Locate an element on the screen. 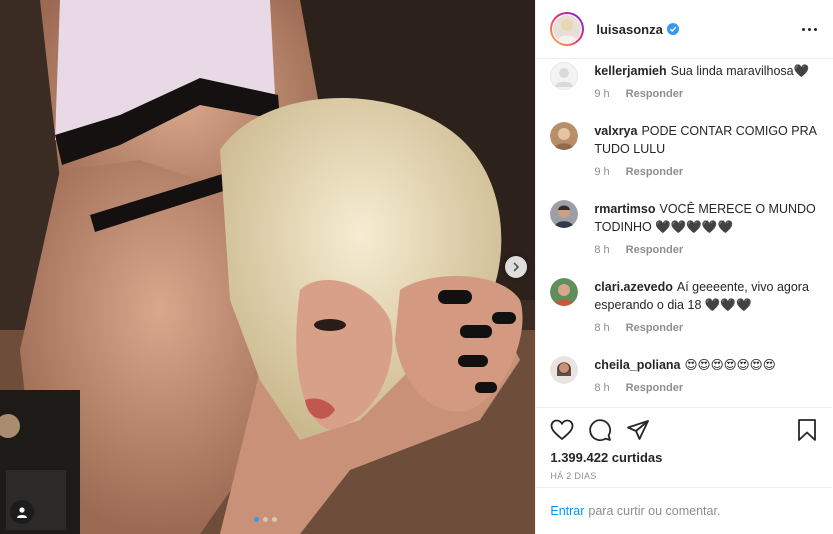  comment-text-line: cheila_poliana 😍😍😍😍😍😍😍 is located at coordinates (684, 365).